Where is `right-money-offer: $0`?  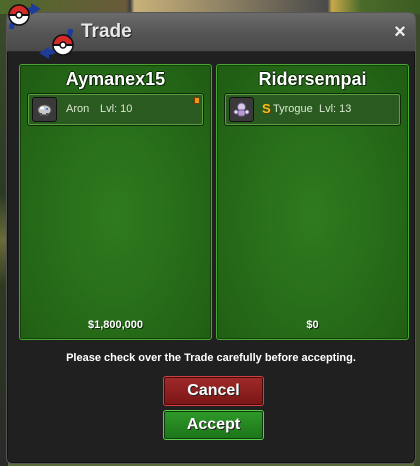 right-money-offer: $0 is located at coordinates (312, 325).